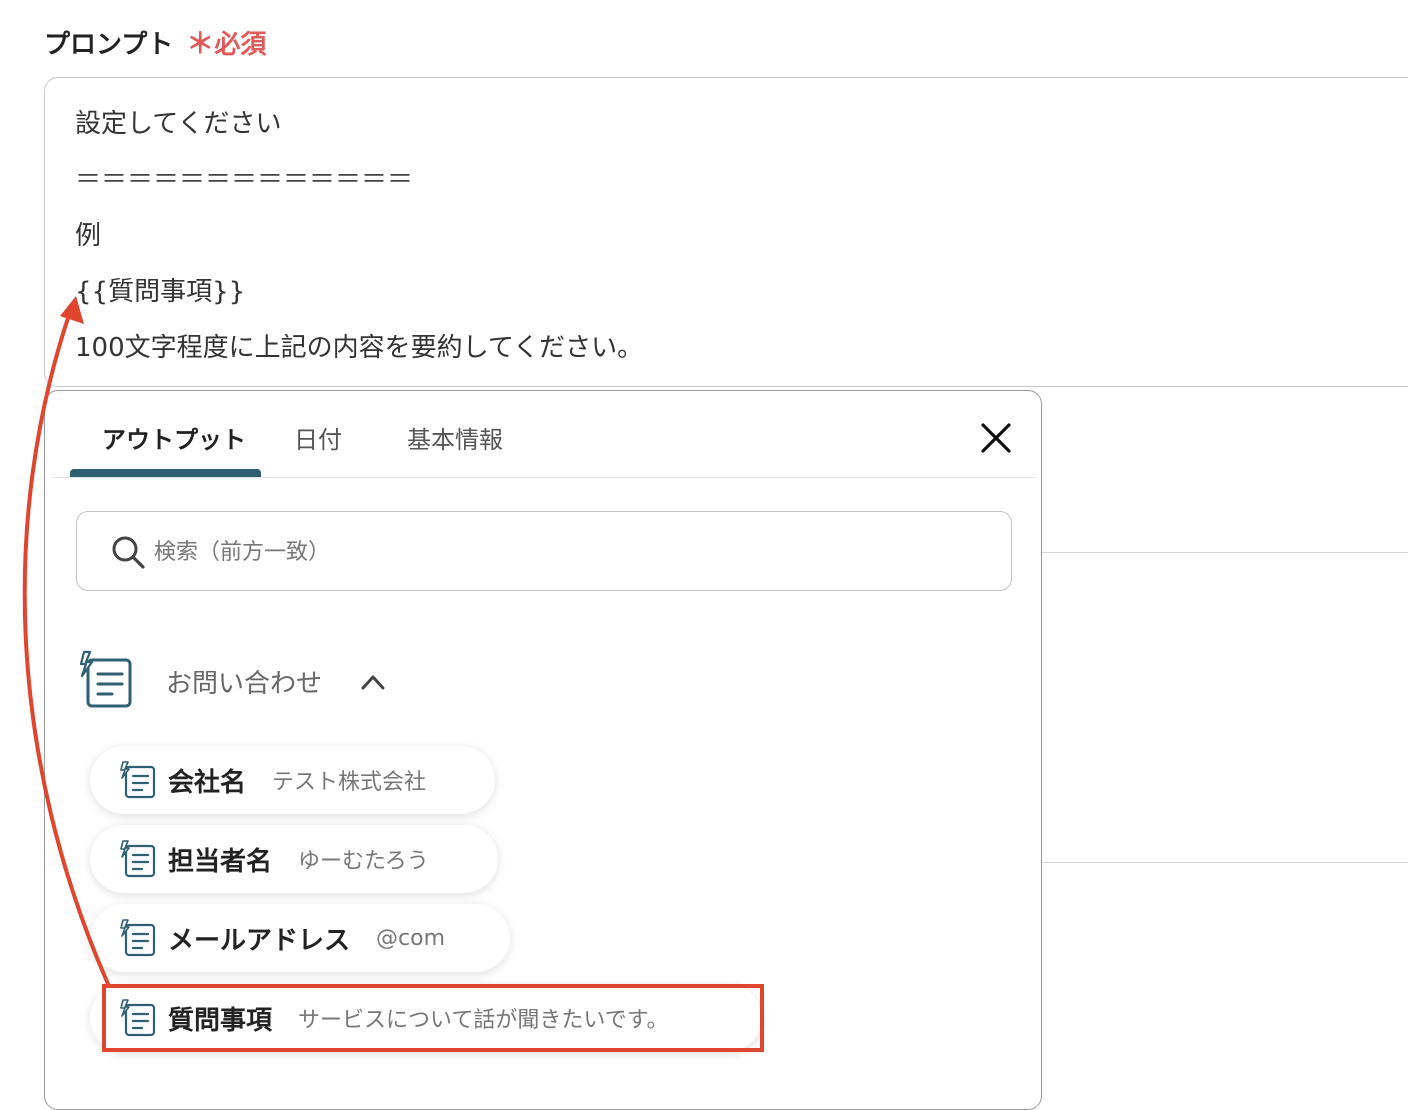 The image size is (1408, 1110). What do you see at coordinates (178, 124) in the screenshot?
I see `prompt-line: 設定してください` at bounding box center [178, 124].